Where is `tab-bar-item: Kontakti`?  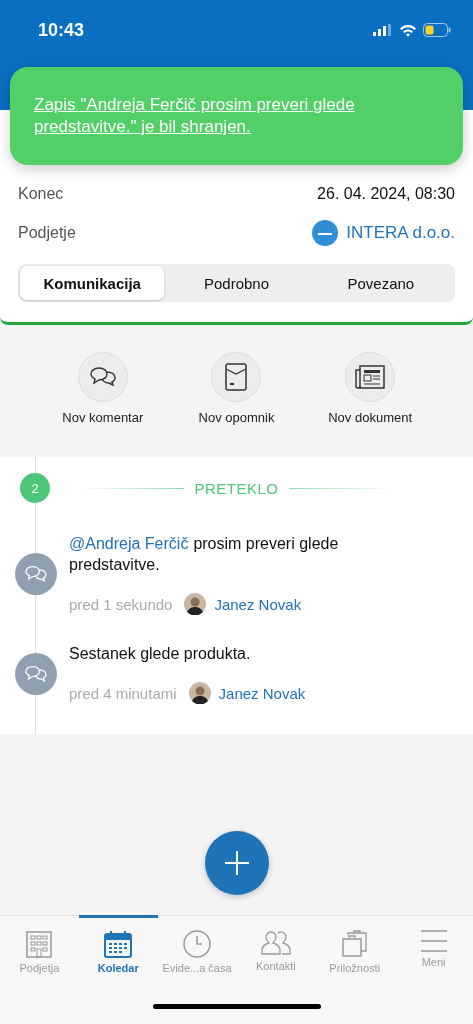 tab-bar-item: Kontakti is located at coordinates (276, 951).